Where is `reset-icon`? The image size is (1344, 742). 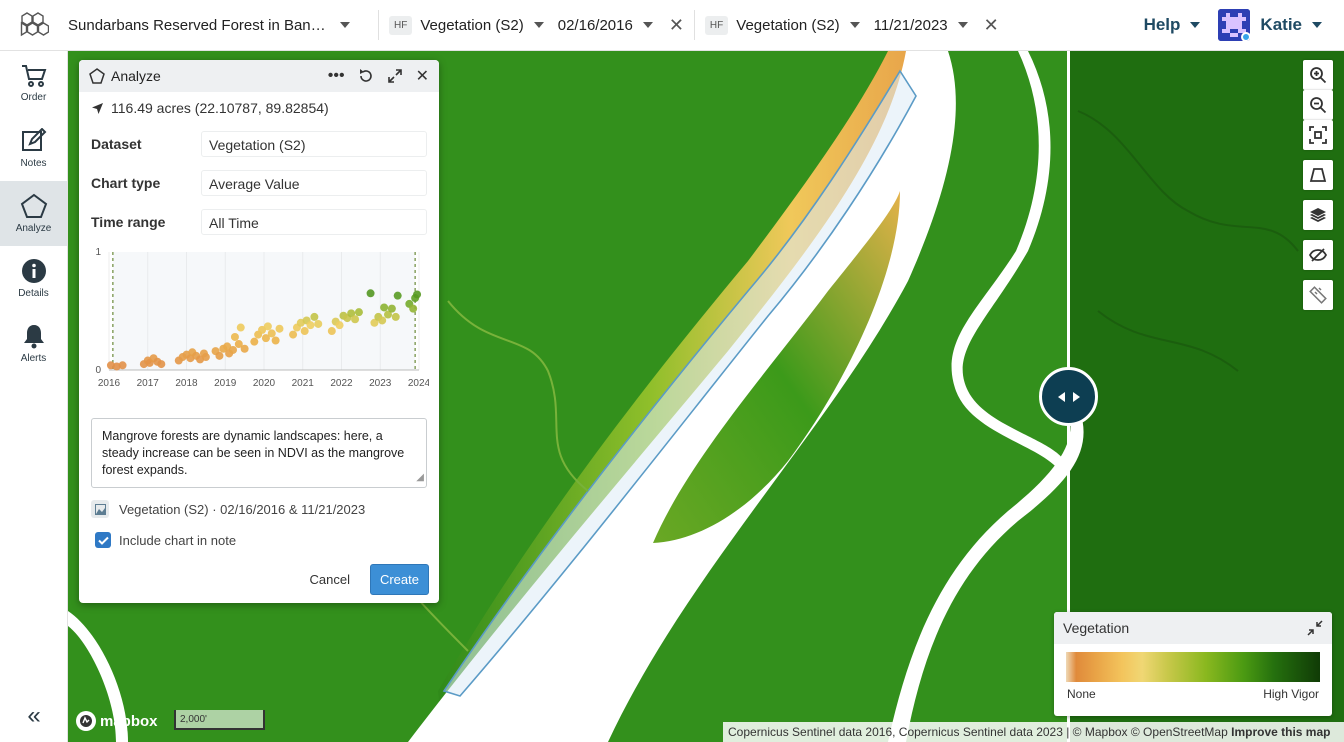
reset-icon is located at coordinates (366, 76).